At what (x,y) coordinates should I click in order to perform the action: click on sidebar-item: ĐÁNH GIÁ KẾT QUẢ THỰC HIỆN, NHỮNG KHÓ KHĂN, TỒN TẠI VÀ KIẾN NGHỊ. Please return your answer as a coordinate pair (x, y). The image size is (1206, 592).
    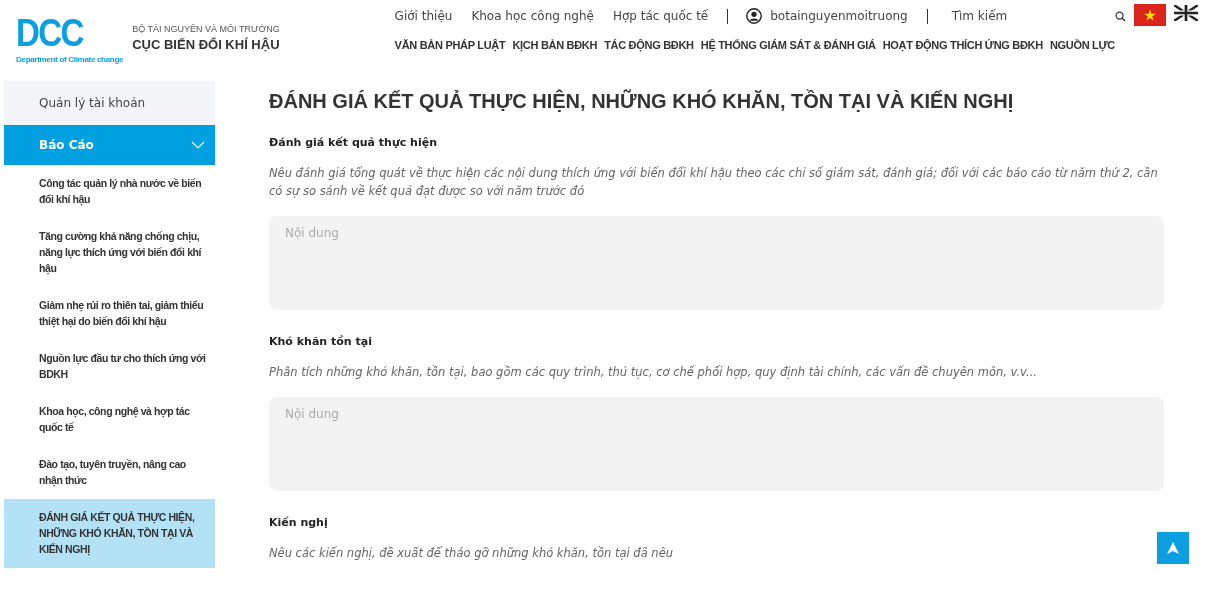
    Looking at the image, I should click on (109, 533).